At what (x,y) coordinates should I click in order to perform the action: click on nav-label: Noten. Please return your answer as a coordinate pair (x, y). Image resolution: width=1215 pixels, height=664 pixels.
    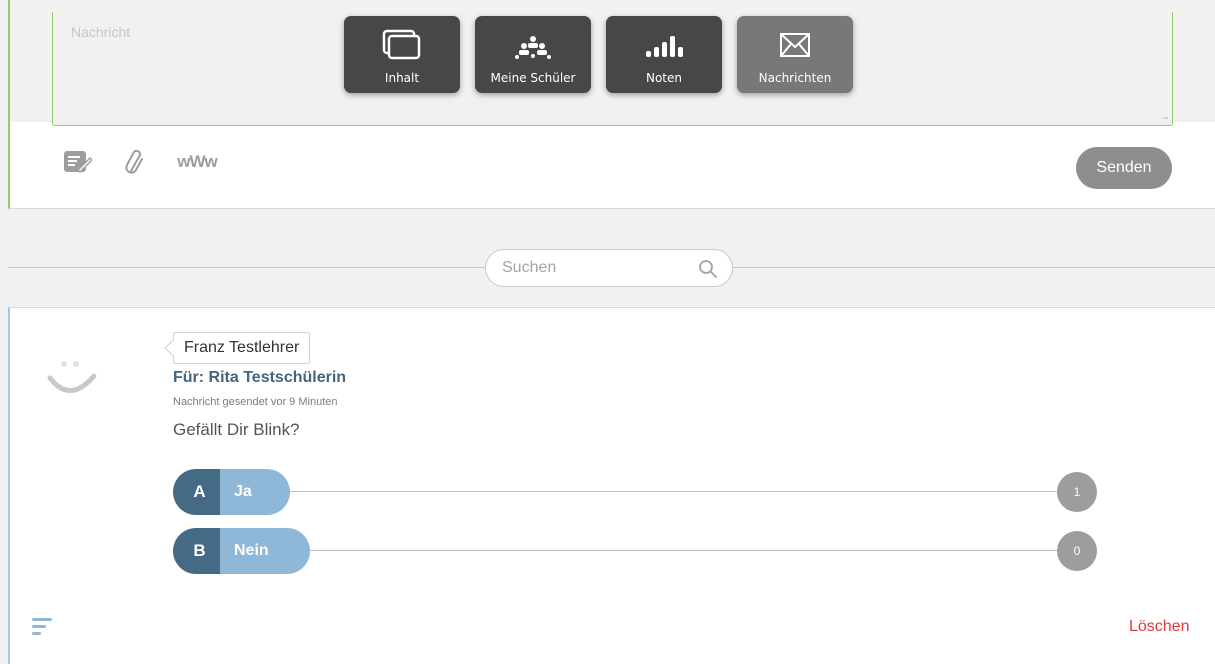
    Looking at the image, I should click on (663, 78).